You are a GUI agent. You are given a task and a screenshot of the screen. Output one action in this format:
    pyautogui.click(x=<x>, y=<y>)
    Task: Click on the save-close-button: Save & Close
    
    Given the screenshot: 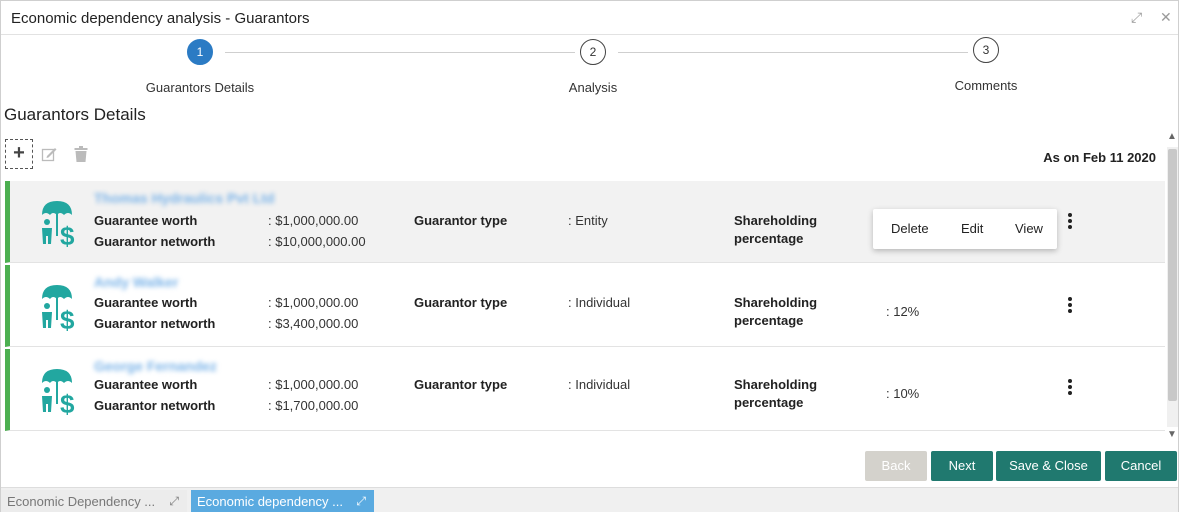 What is the action you would take?
    pyautogui.click(x=1048, y=466)
    